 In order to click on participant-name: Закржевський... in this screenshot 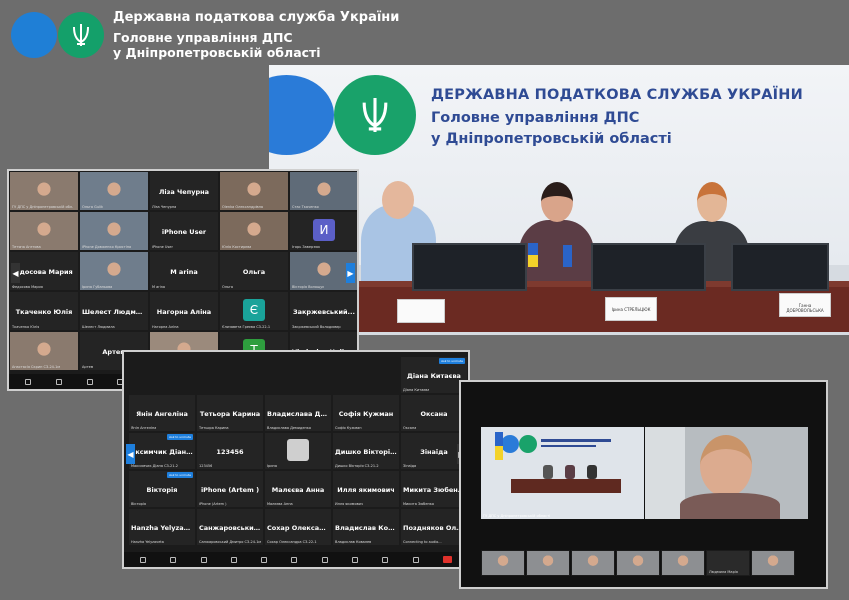, I will do `click(324, 311)`.